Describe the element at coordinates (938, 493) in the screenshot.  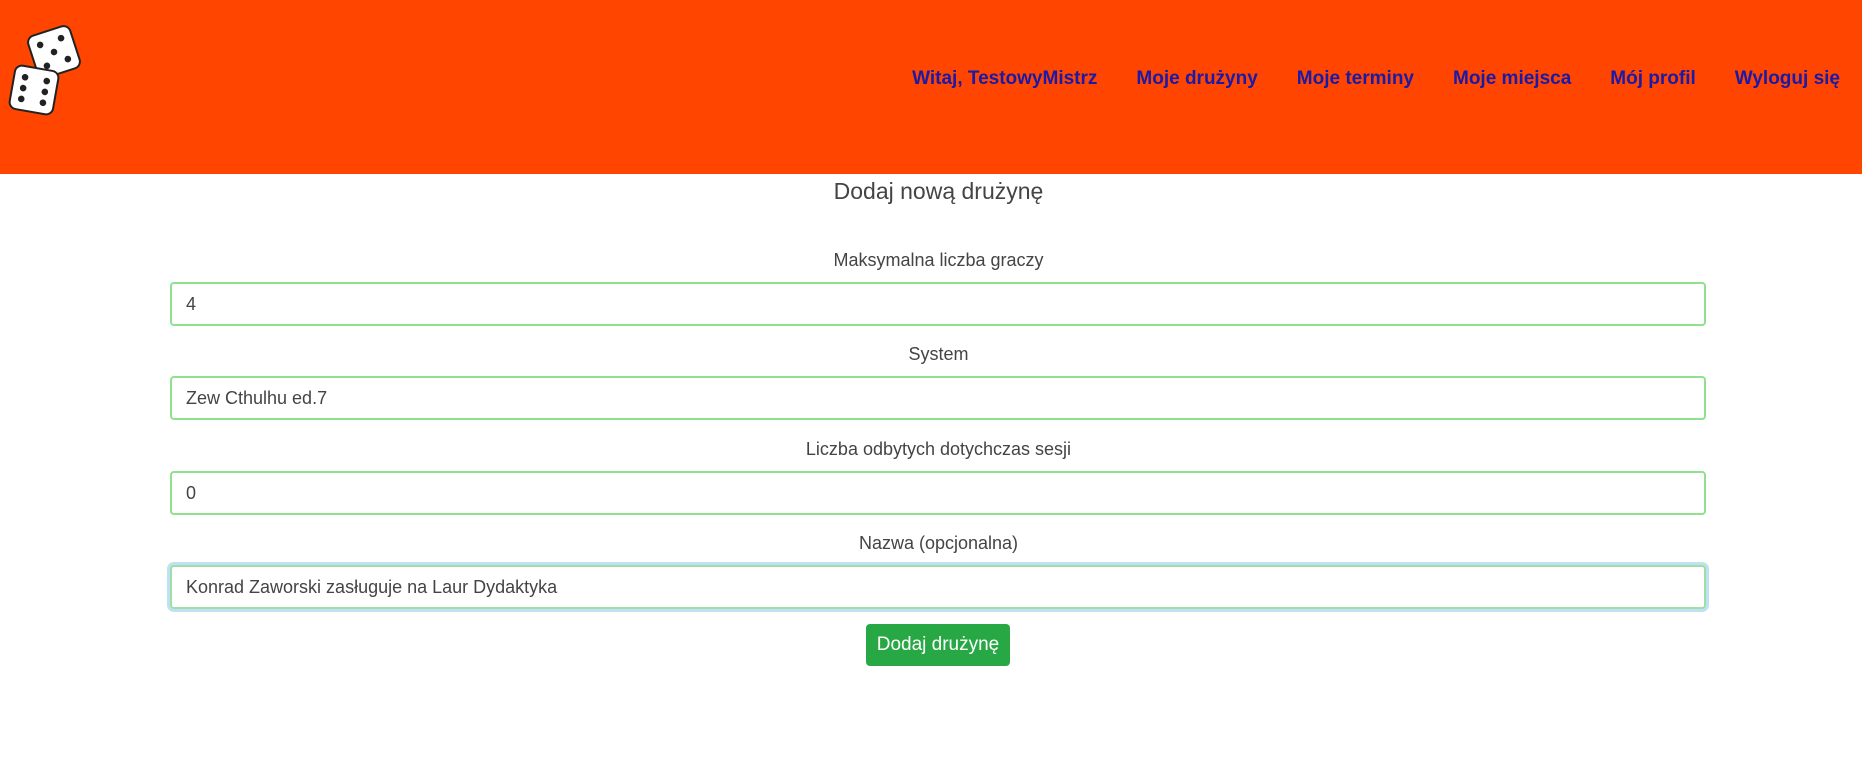
I see `sessions-count-input` at that location.